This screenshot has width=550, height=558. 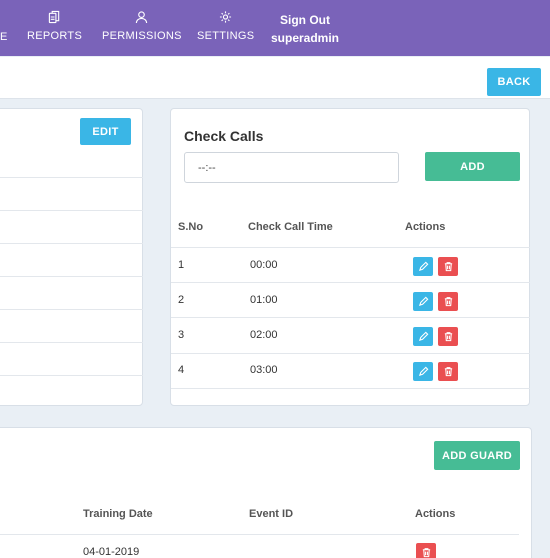 What do you see at coordinates (225, 18) in the screenshot?
I see `gear-icon` at bounding box center [225, 18].